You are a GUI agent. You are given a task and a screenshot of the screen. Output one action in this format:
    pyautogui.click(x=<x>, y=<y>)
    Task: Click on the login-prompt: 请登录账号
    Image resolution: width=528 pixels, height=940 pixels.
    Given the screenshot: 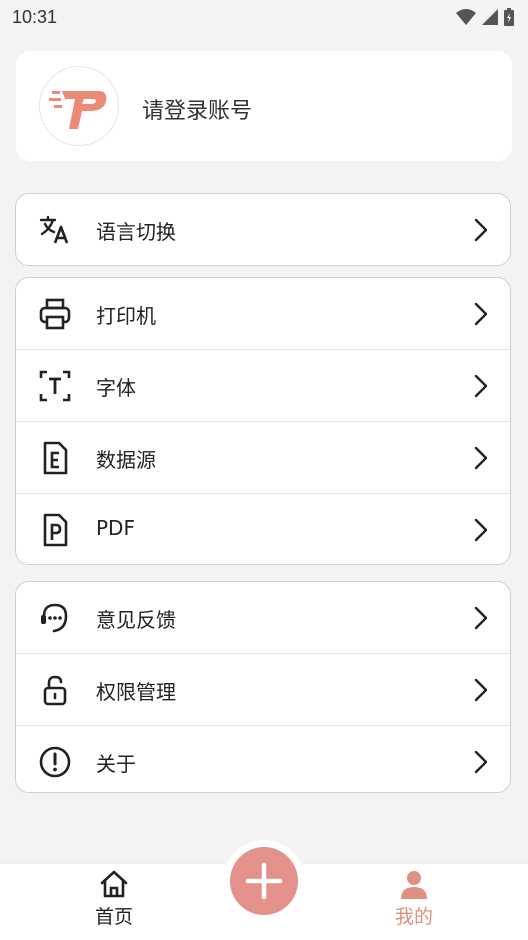 What is the action you would take?
    pyautogui.click(x=197, y=109)
    